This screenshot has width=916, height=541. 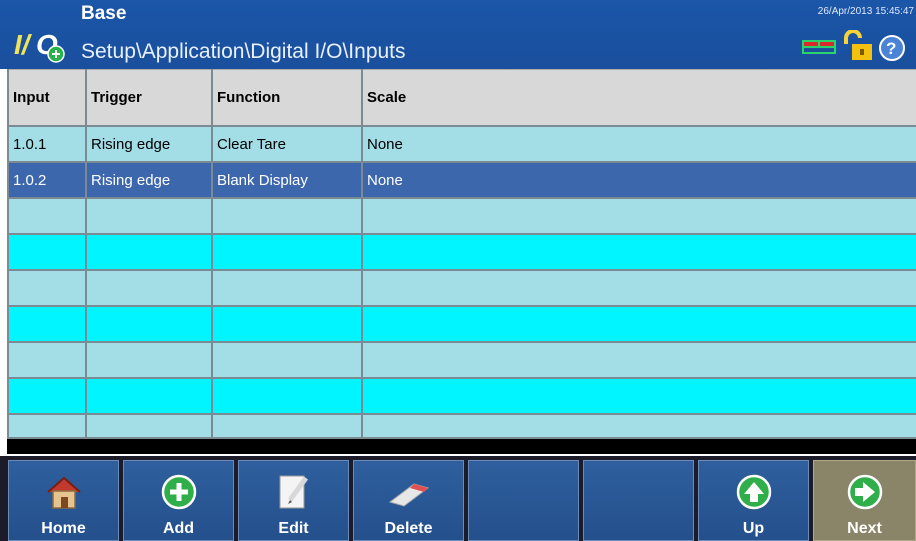 What do you see at coordinates (47, 144) in the screenshot?
I see `cell-input: 1.0.1` at bounding box center [47, 144].